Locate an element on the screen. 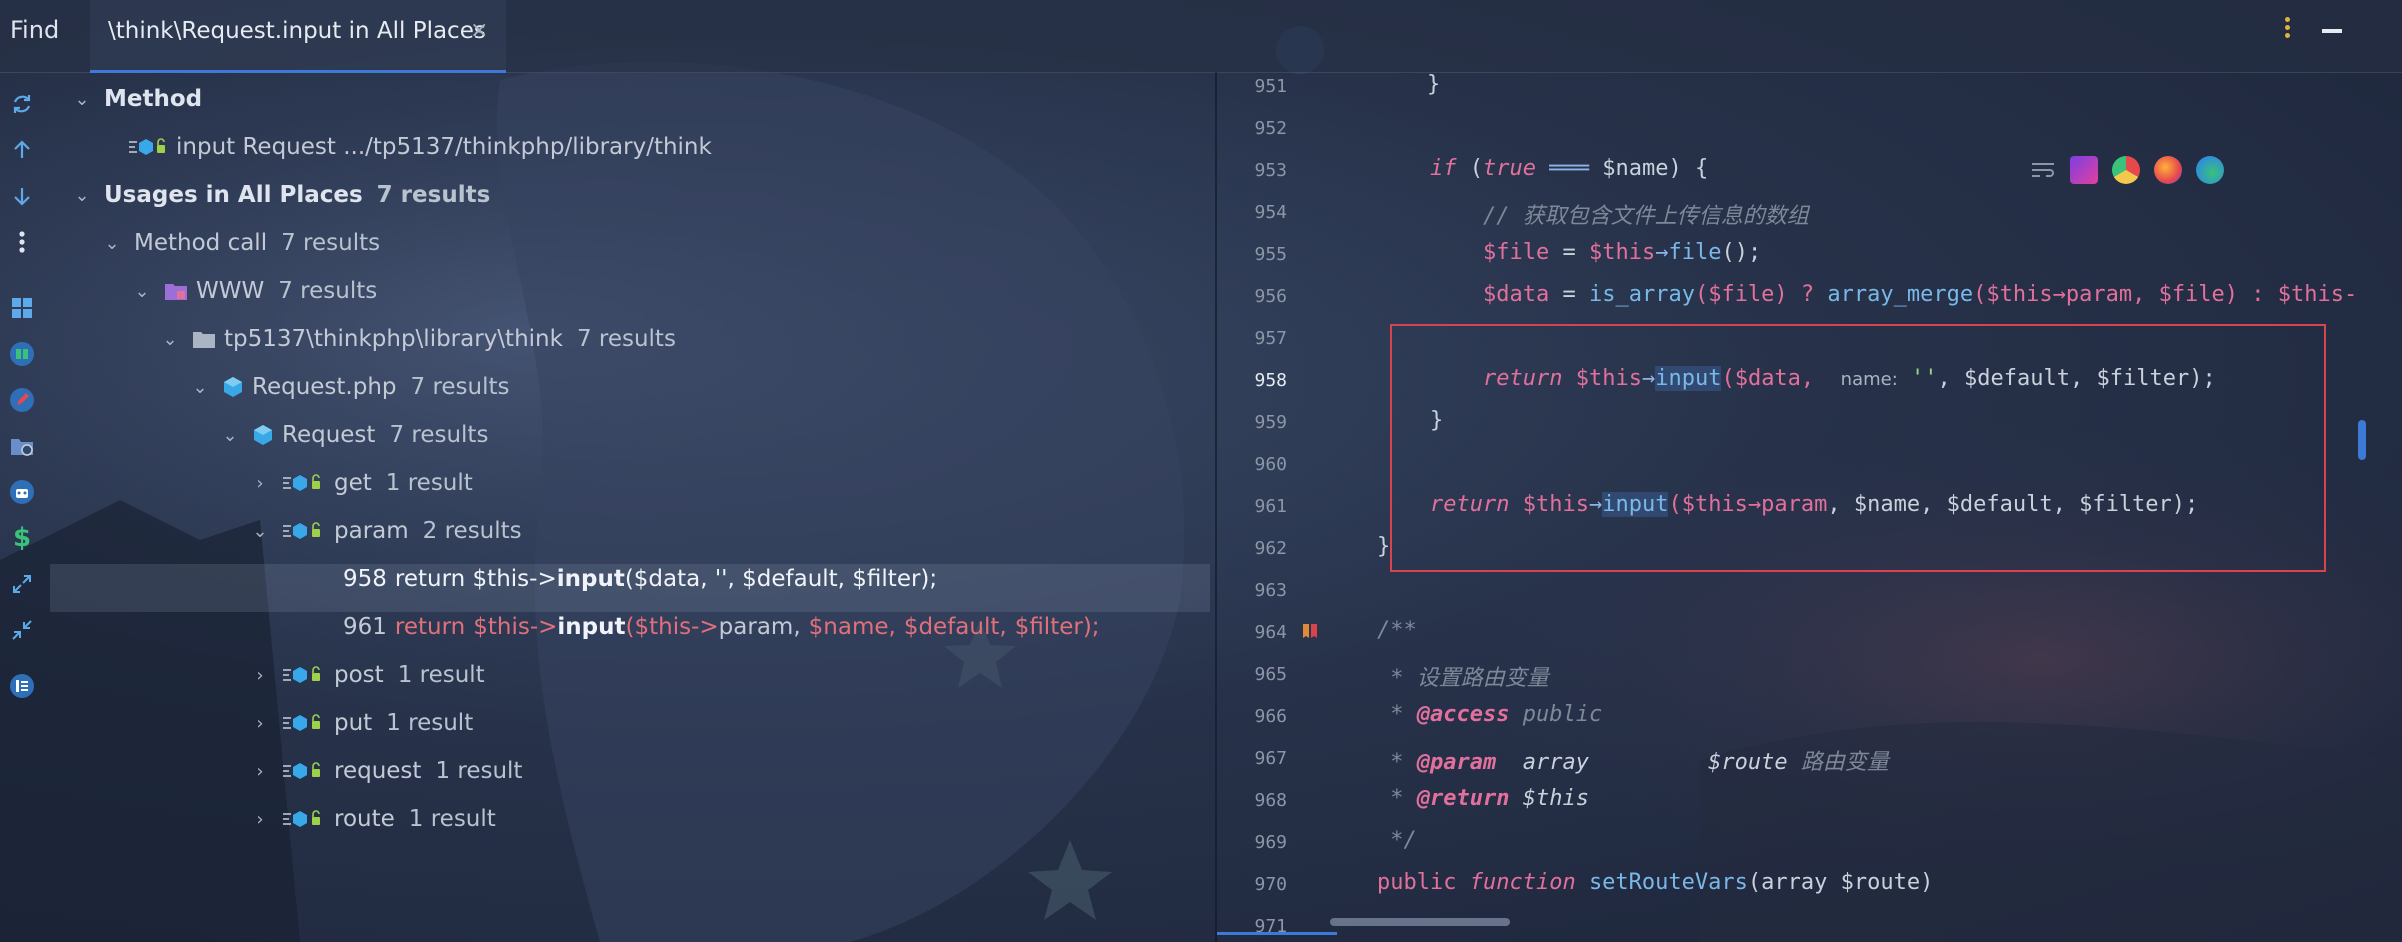 The height and width of the screenshot is (942, 2402). vertical-scrollbar is located at coordinates (2362, 440).